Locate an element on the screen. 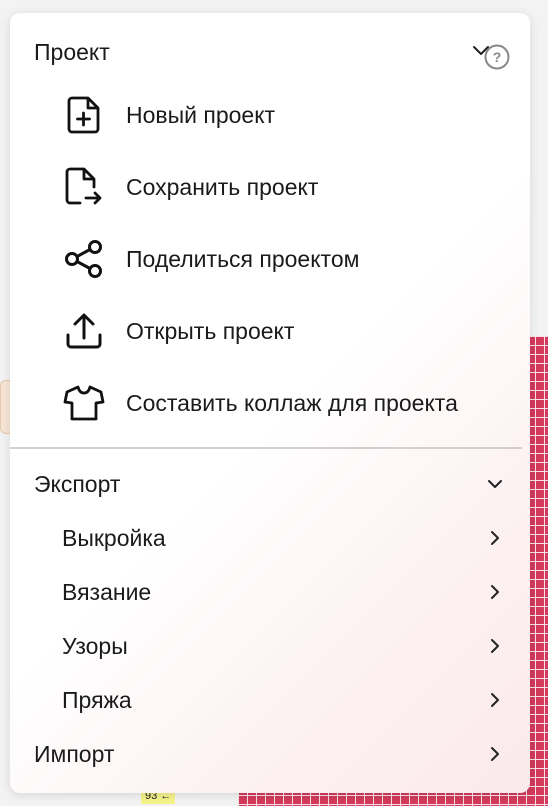  upload-icon is located at coordinates (84, 331).